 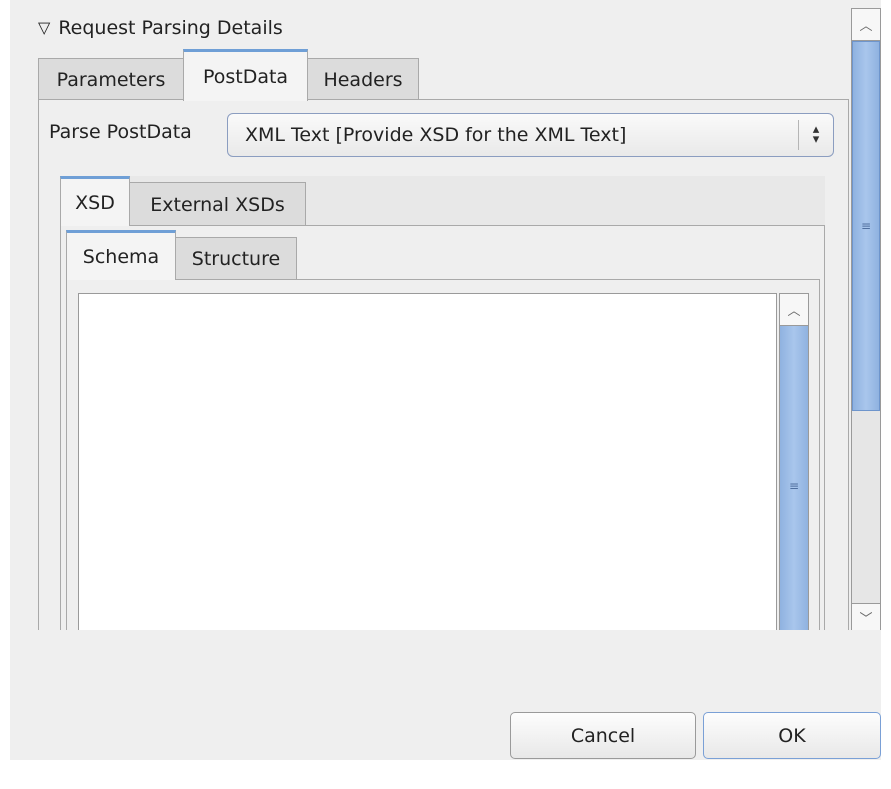 I want to click on tab-label: Schema, so click(x=121, y=256).